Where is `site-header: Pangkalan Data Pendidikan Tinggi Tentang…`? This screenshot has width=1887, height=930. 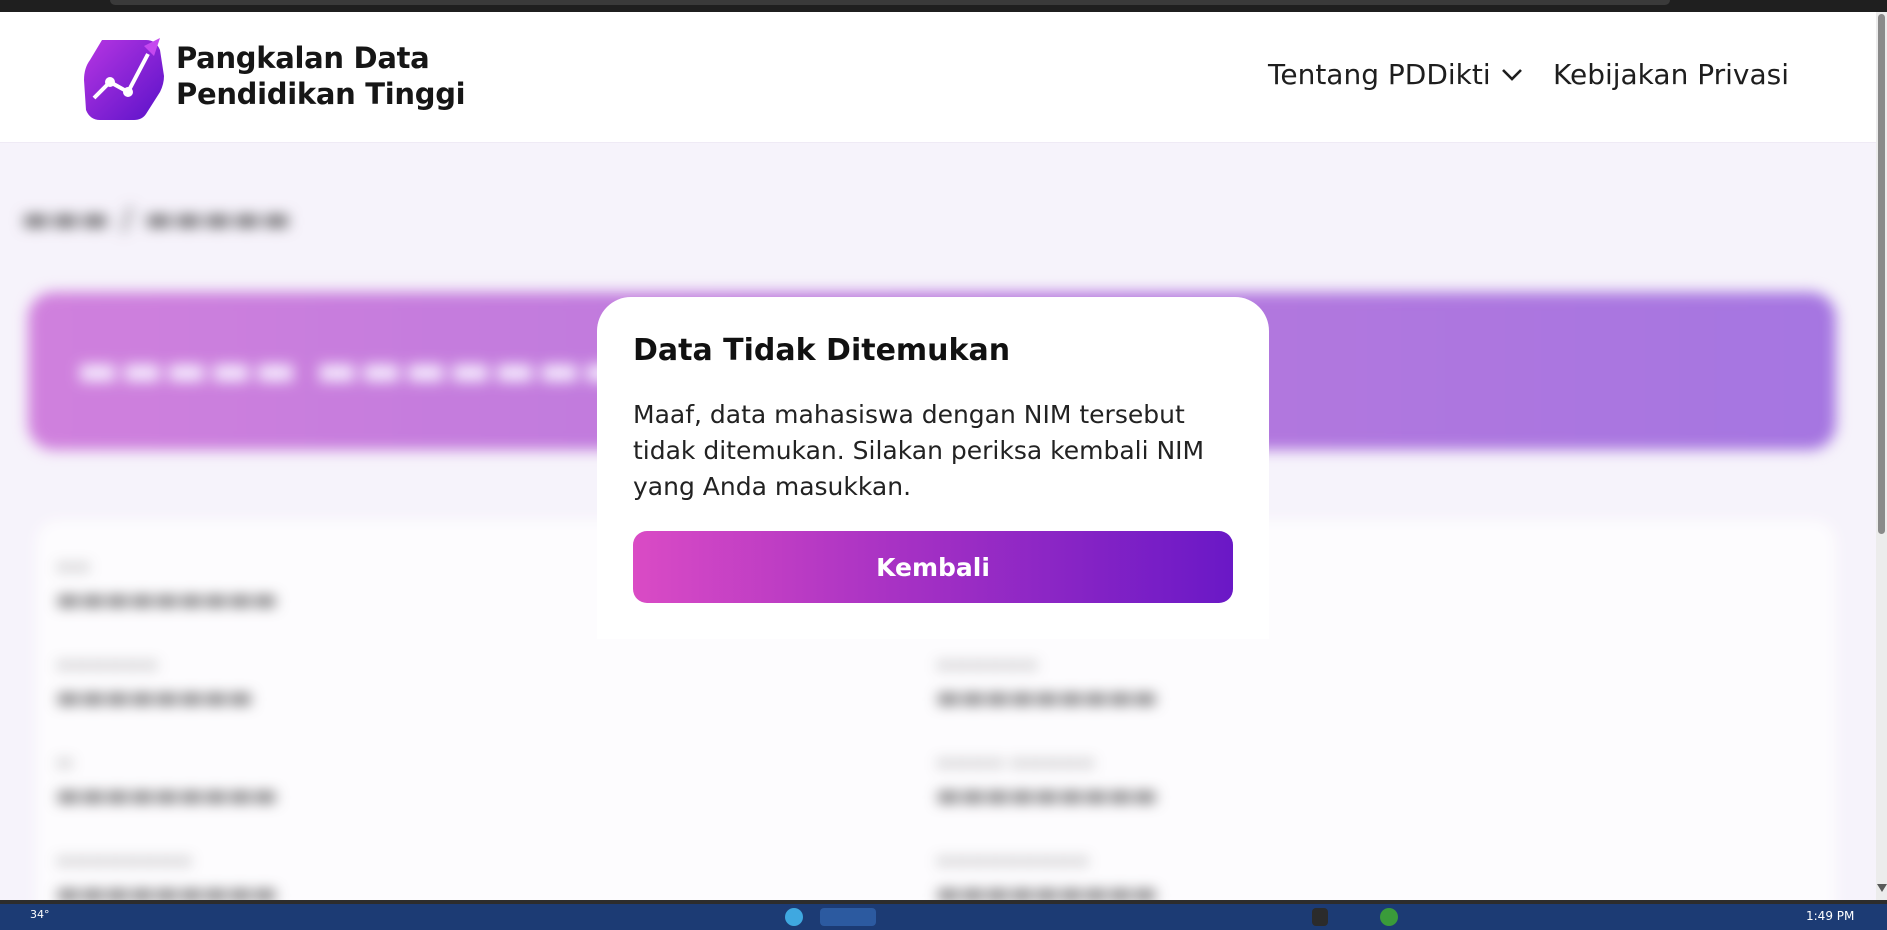
site-header: Pangkalan Data Pendidikan Tinggi Tentang… is located at coordinates (938, 77).